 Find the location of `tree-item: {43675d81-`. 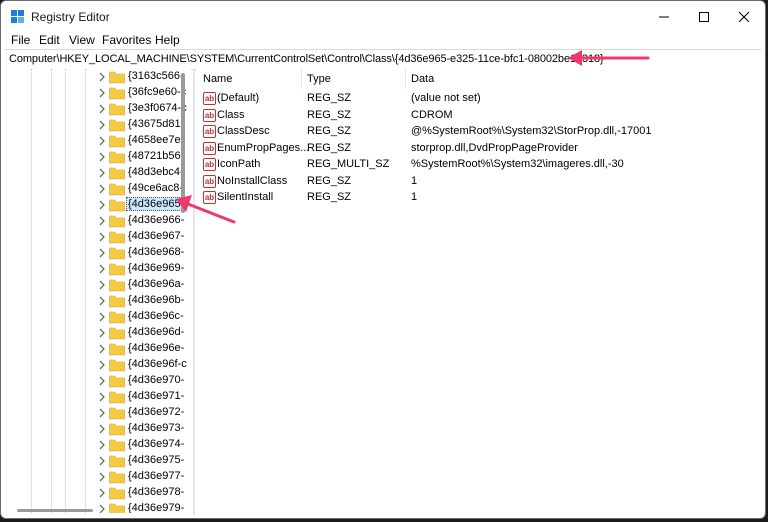

tree-item: {43675d81- is located at coordinates (98, 125).